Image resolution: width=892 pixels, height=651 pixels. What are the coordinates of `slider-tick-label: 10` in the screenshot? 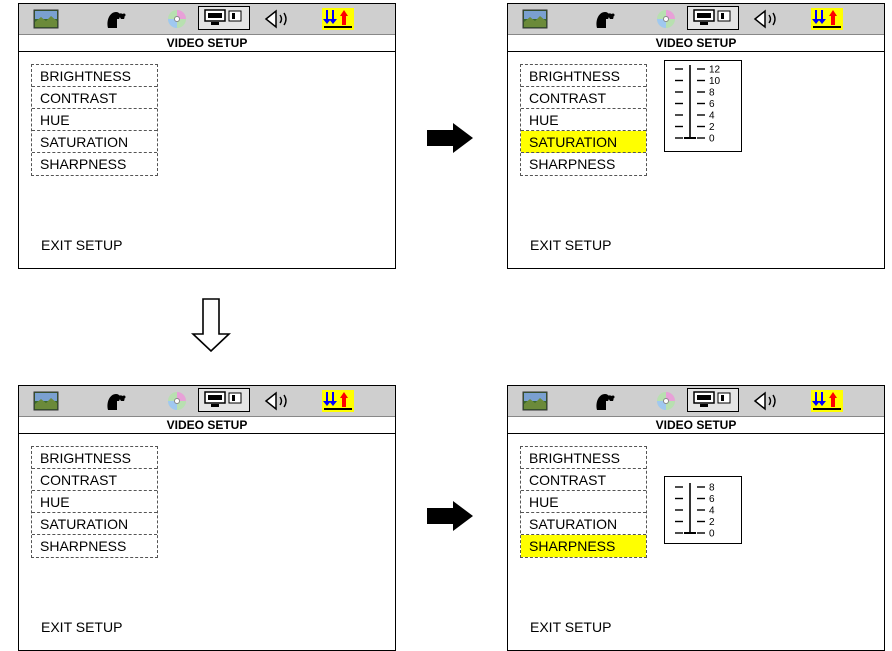 It's located at (715, 81).